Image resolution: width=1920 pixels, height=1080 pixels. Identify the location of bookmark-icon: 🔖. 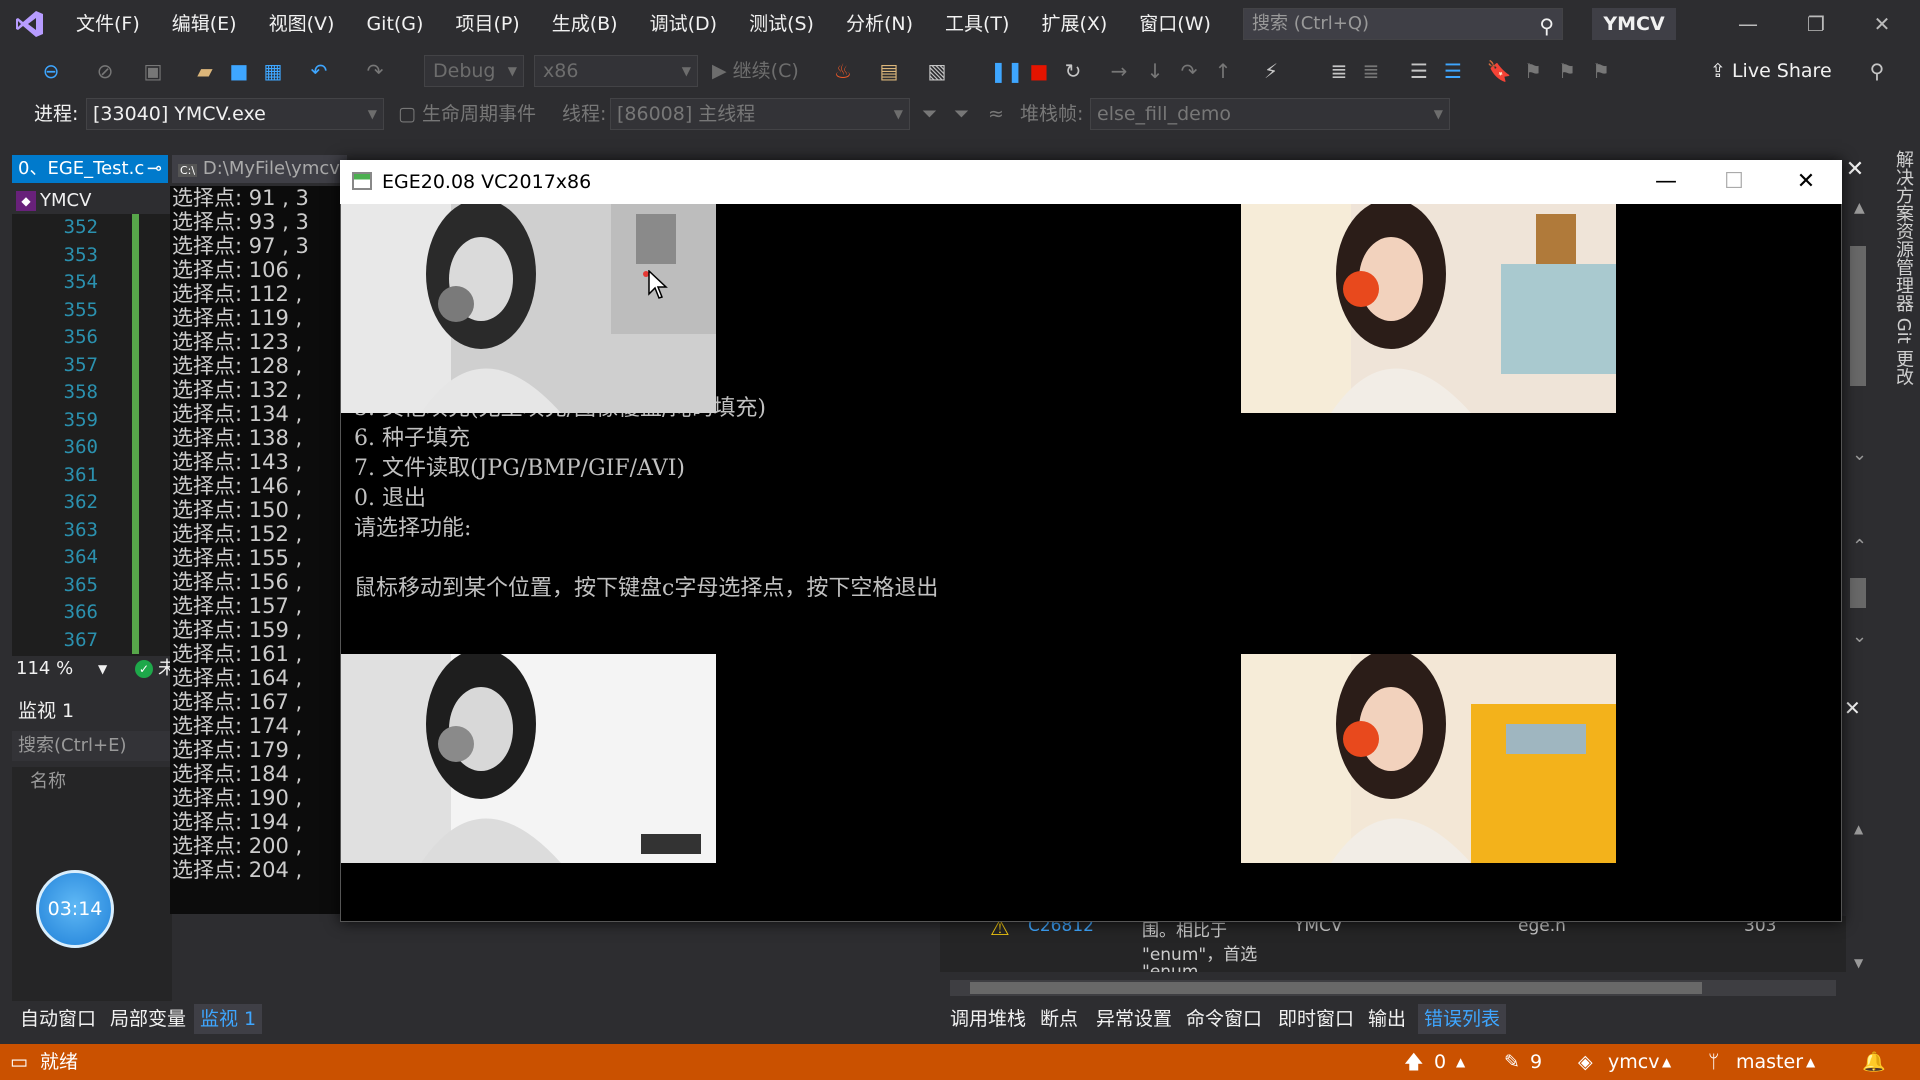
(1499, 71).